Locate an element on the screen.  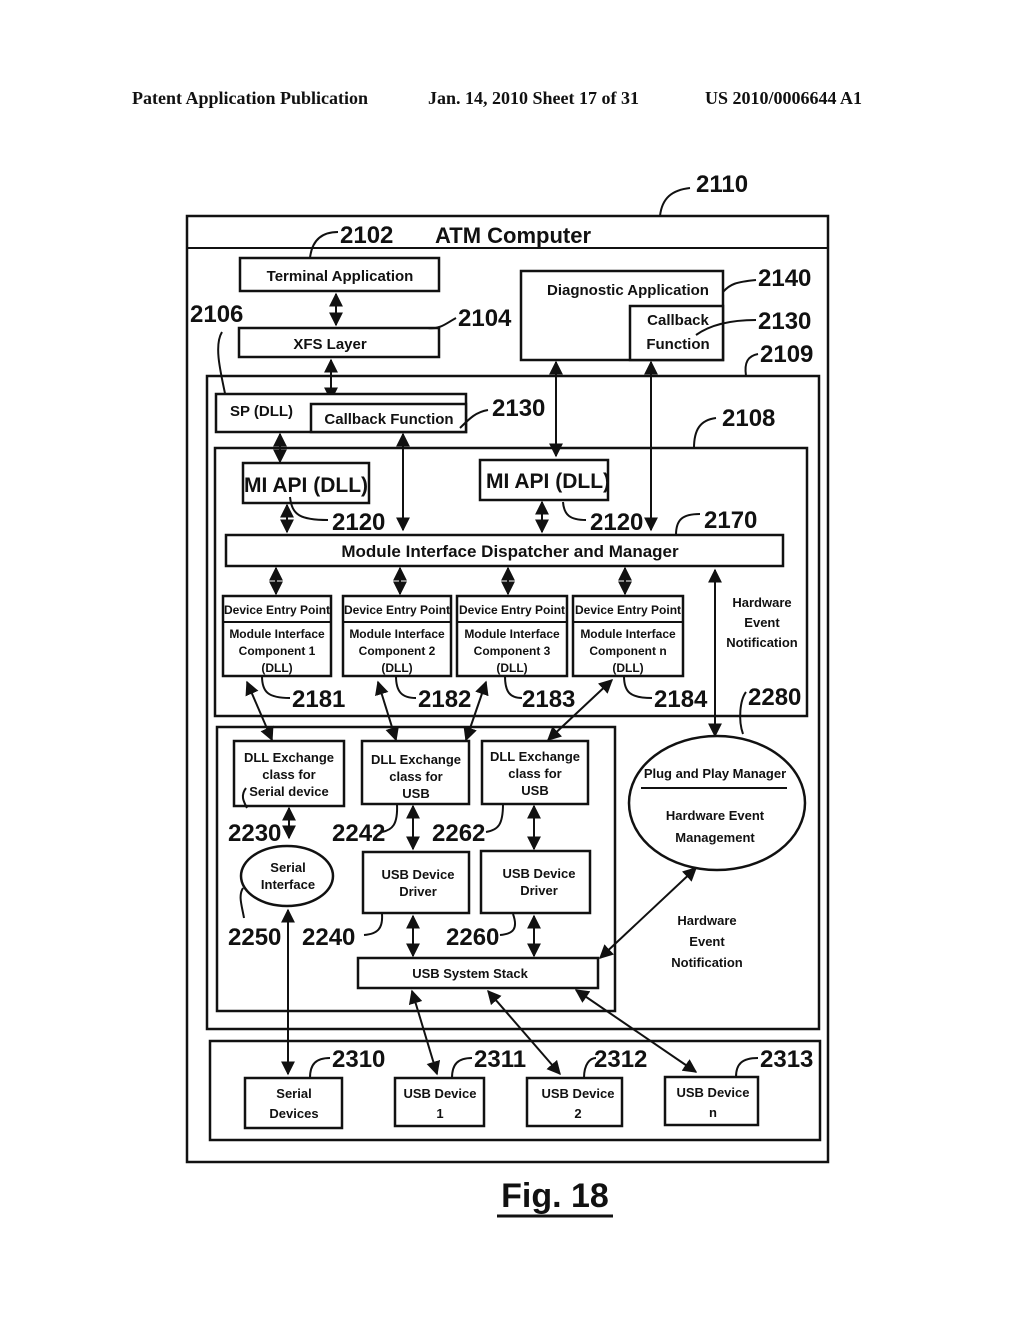
hw-notification-bottom-1: Hardware is located at coordinates (706, 920).